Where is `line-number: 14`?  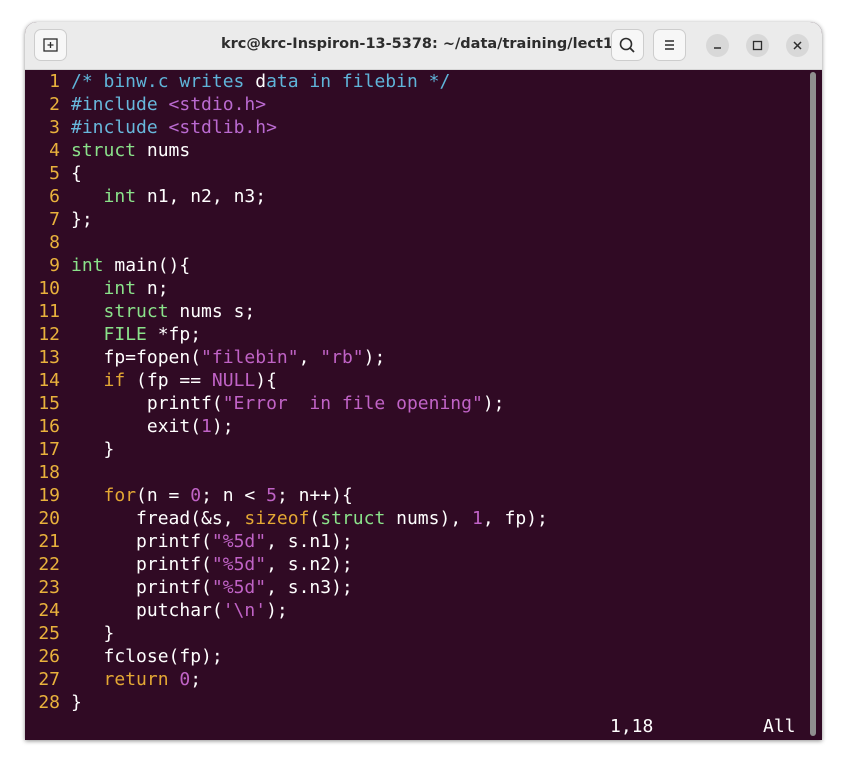
line-number: 14 is located at coordinates (49, 380).